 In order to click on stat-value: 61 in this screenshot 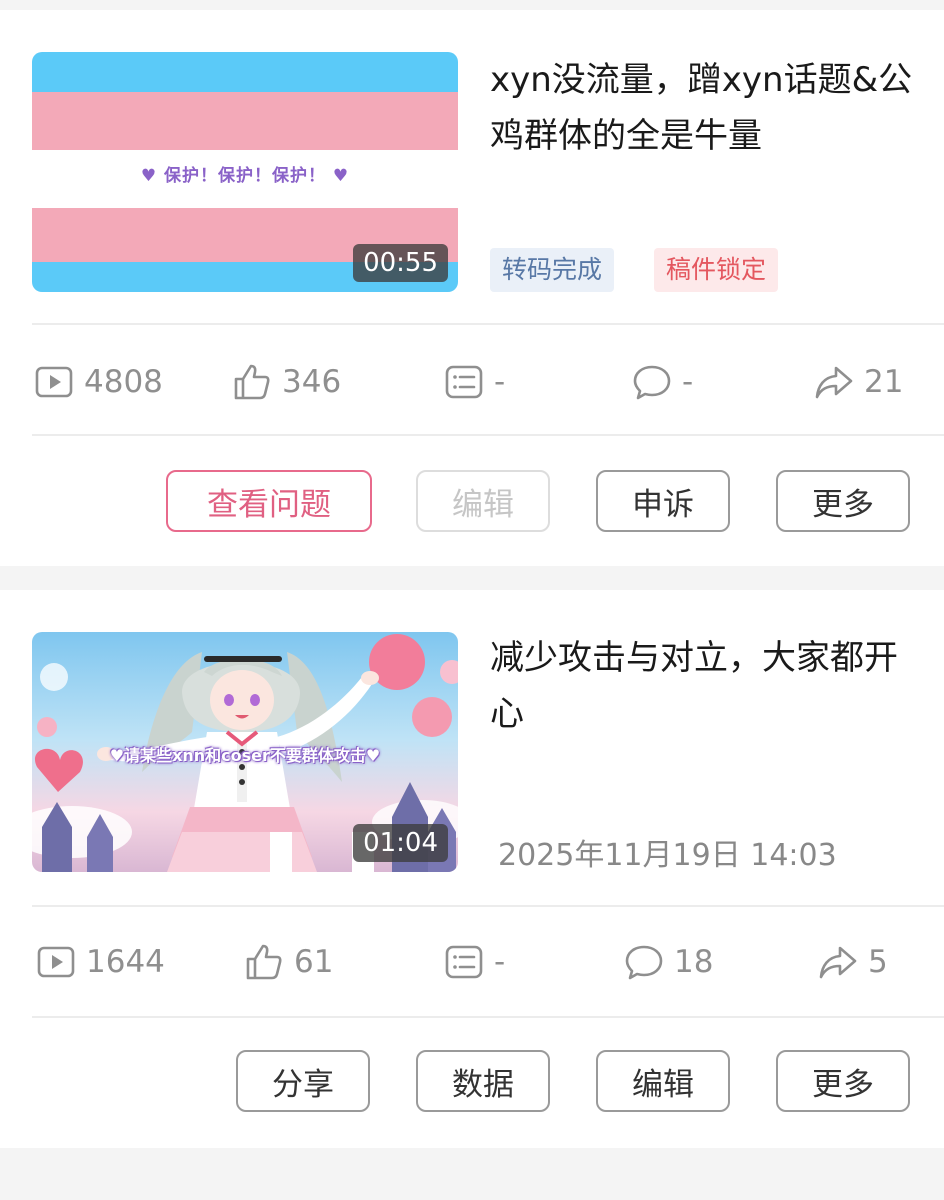, I will do `click(314, 962)`.